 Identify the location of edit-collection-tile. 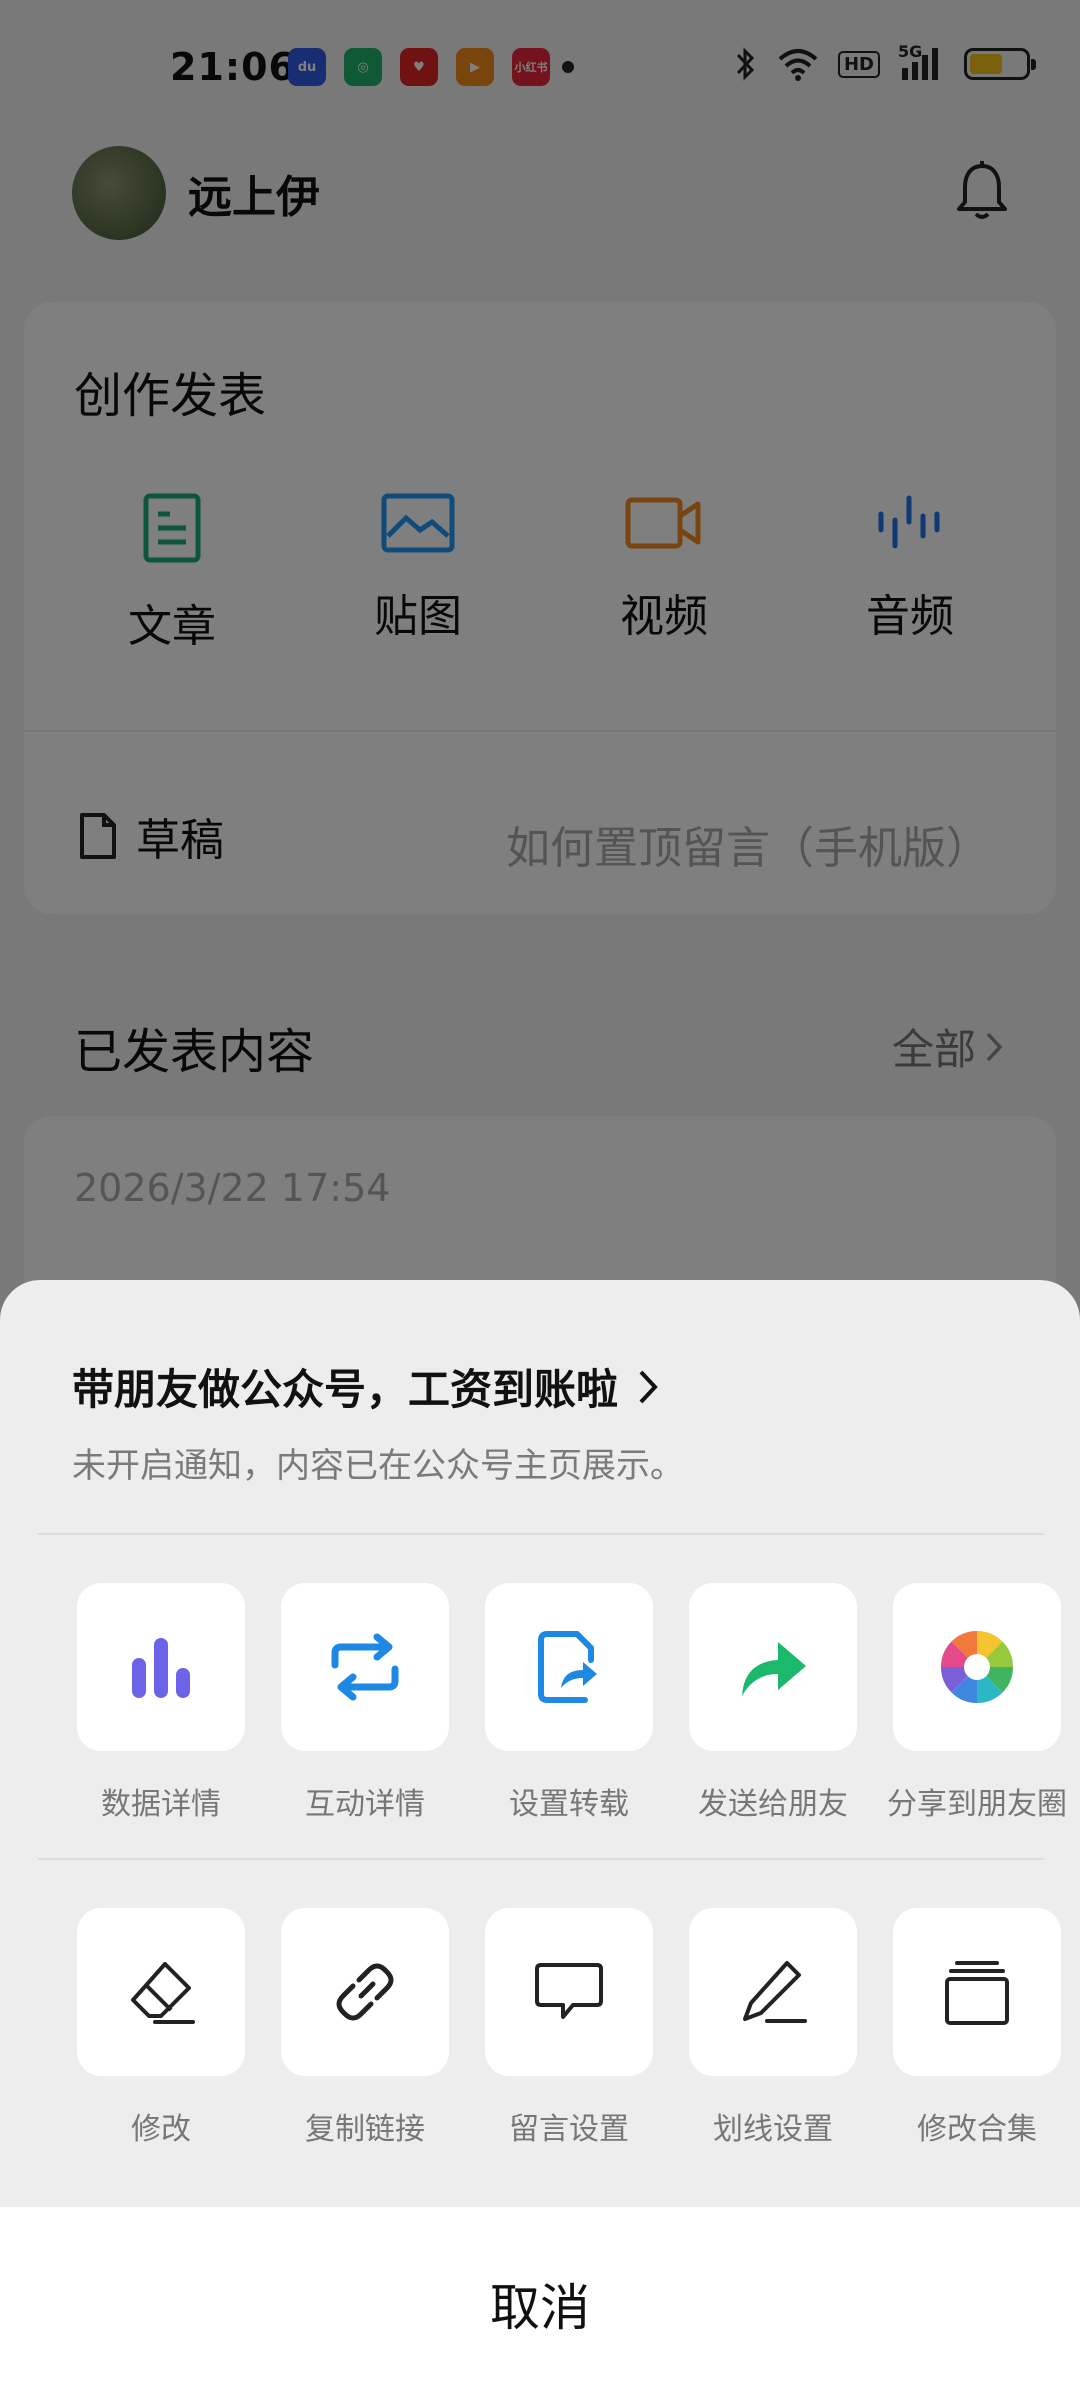
(977, 1992).